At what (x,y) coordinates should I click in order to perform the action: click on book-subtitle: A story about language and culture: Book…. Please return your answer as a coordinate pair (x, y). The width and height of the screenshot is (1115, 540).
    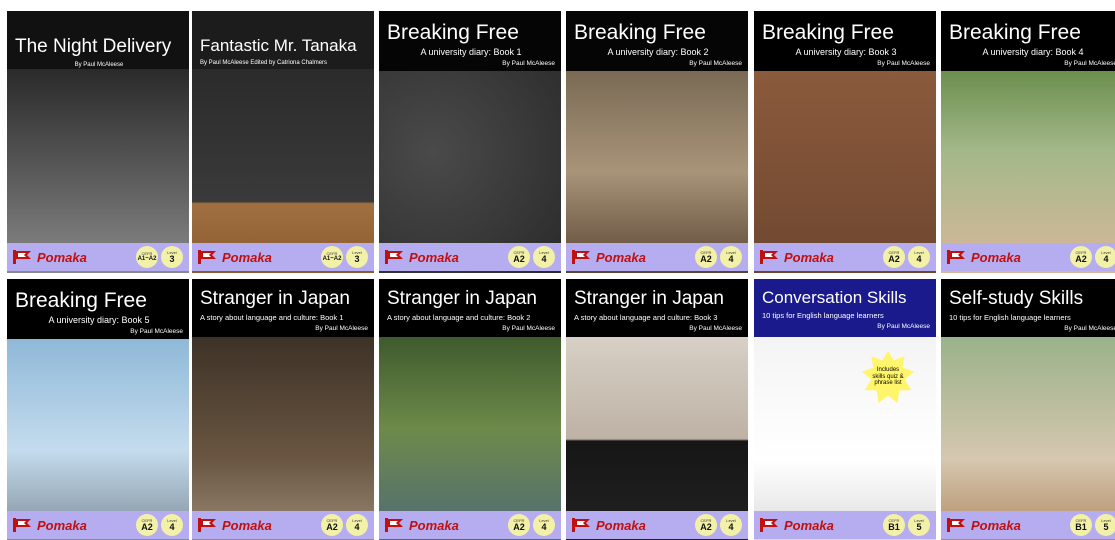
    Looking at the image, I should click on (646, 317).